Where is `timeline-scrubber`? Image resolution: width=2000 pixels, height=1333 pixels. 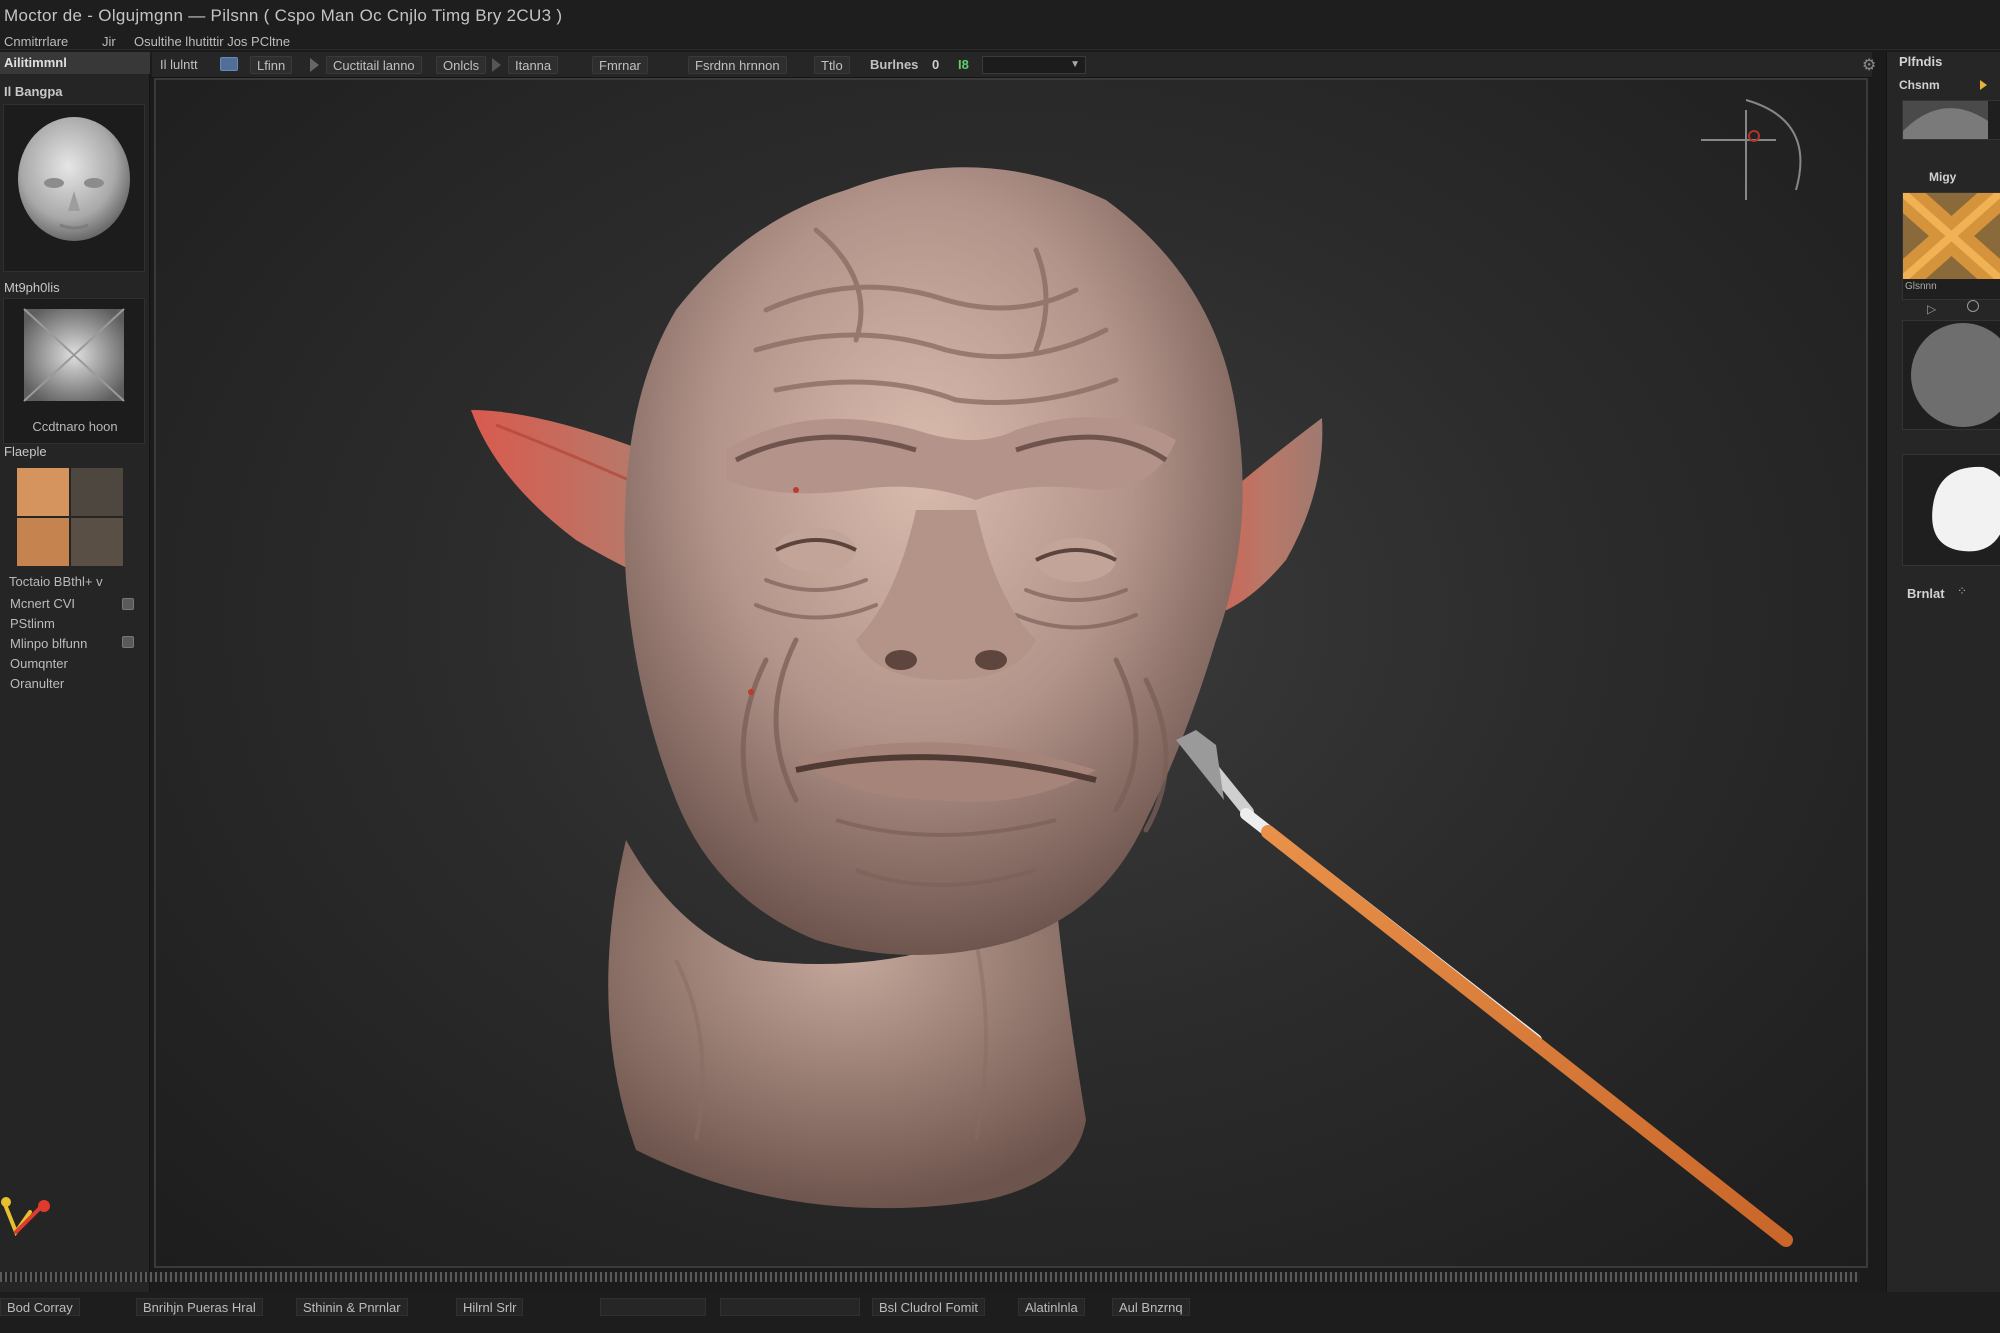
timeline-scrubber is located at coordinates (930, 1277).